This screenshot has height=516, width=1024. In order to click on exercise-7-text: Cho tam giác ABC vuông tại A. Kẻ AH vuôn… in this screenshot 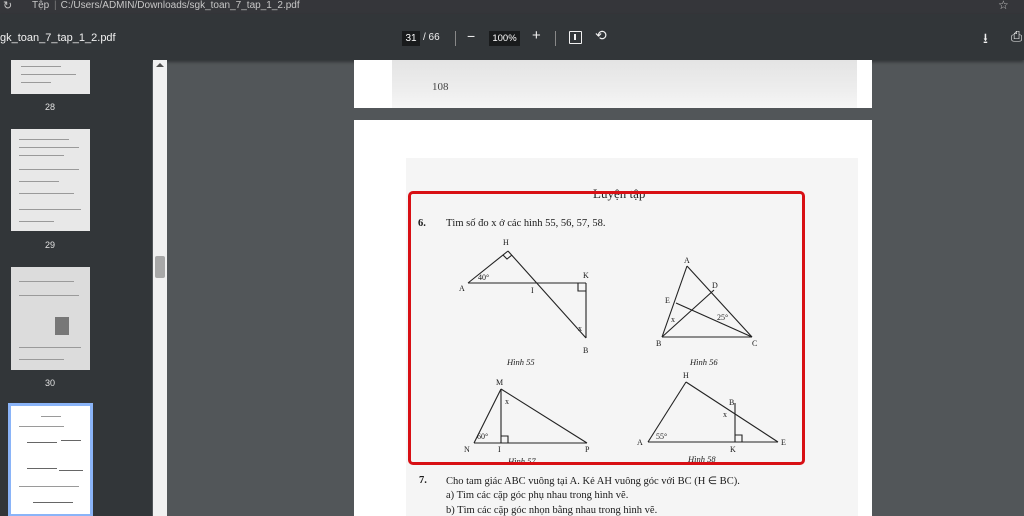, I will do `click(593, 481)`.